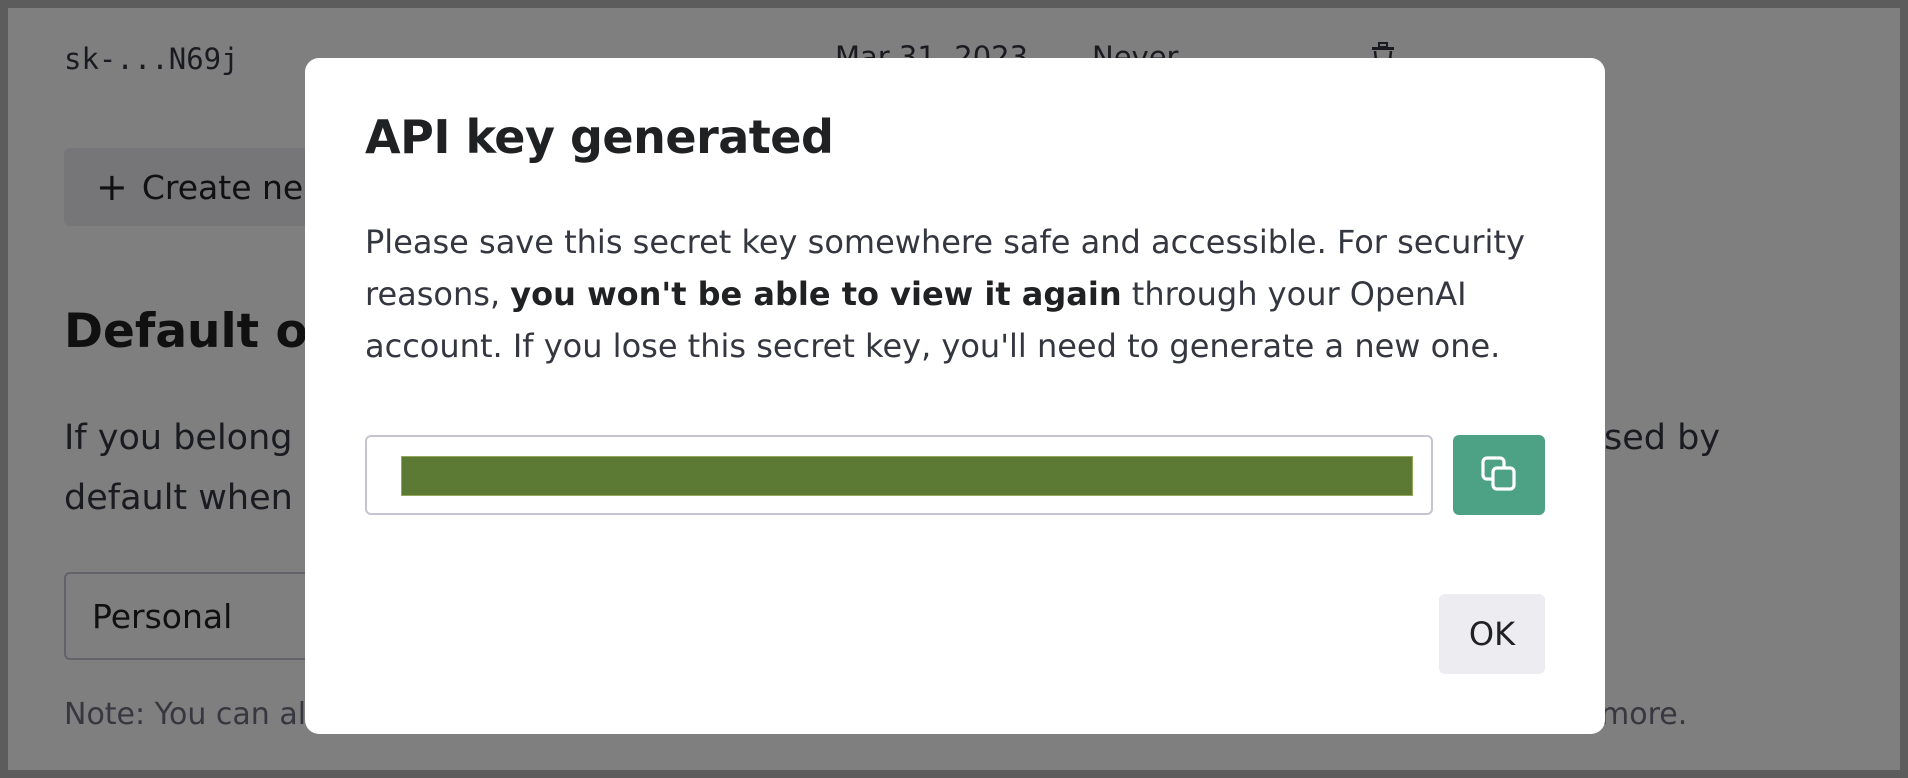 This screenshot has height=778, width=1908. I want to click on dialog-title: API key generated, so click(599, 137).